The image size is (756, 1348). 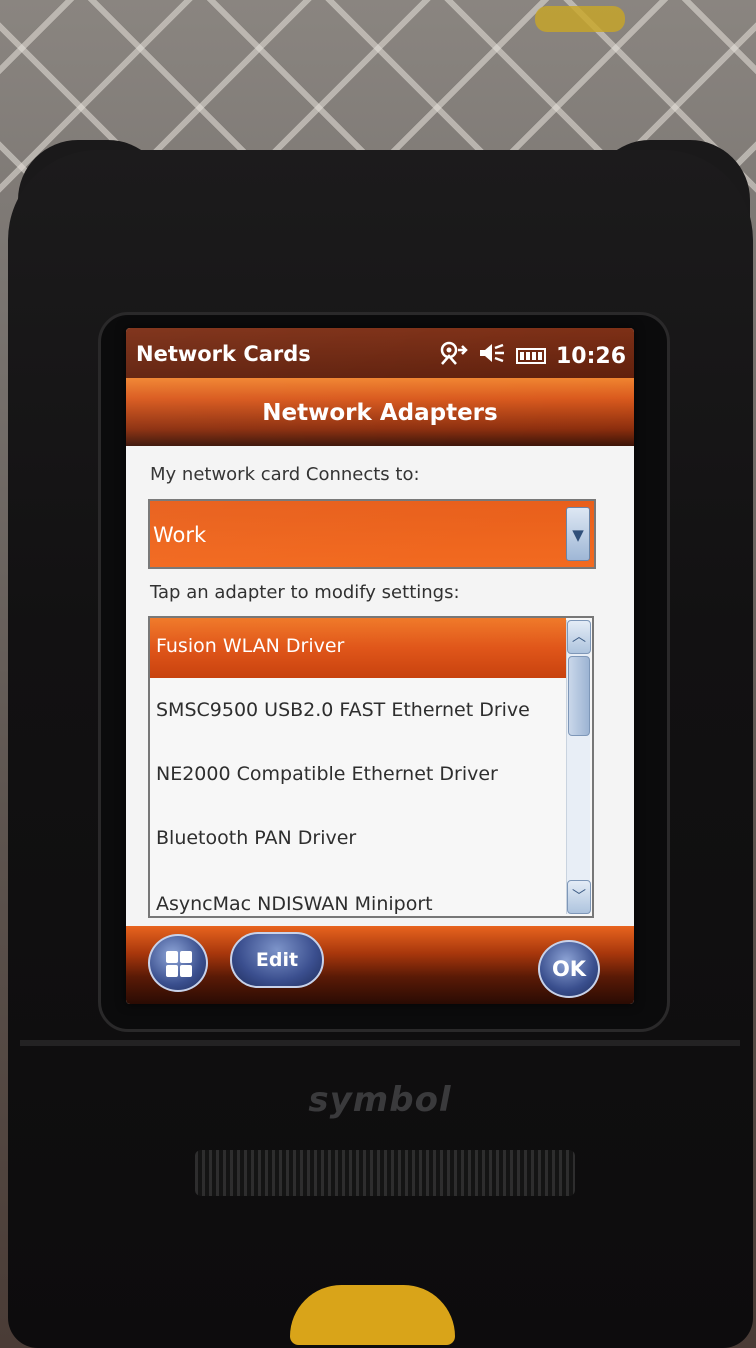 I want to click on scrollbar-thumb, so click(x=579, y=696).